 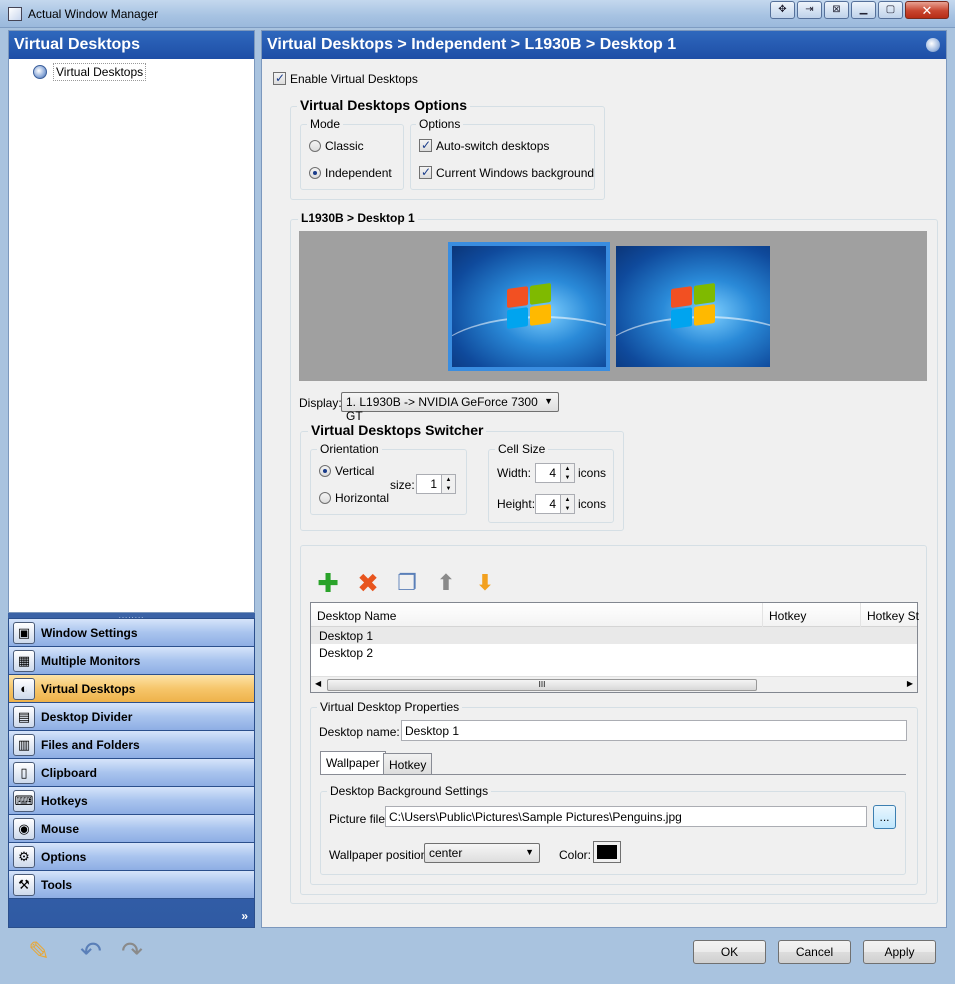 I want to click on virtual-desktops-icon: ◐, so click(x=24, y=688).